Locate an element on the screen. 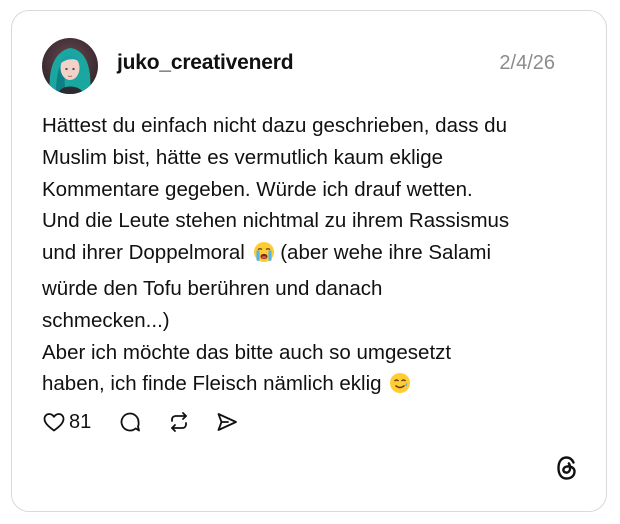 The width and height of the screenshot is (620, 524). heart-icon is located at coordinates (54, 422).